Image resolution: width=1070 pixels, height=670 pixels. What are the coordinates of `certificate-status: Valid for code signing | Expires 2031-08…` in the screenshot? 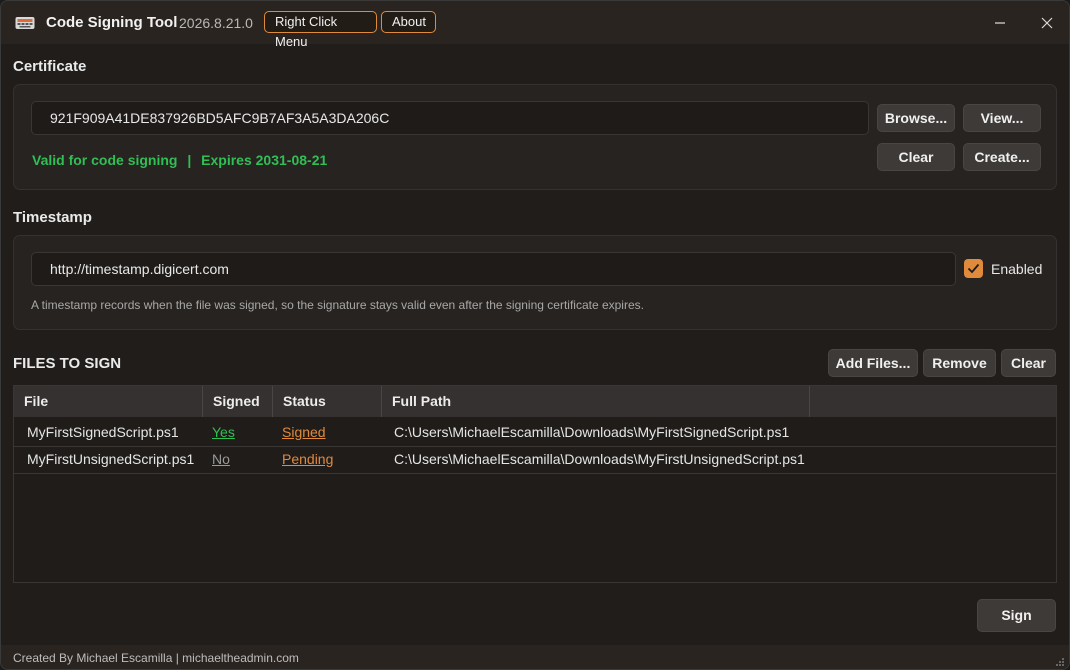 It's located at (179, 160).